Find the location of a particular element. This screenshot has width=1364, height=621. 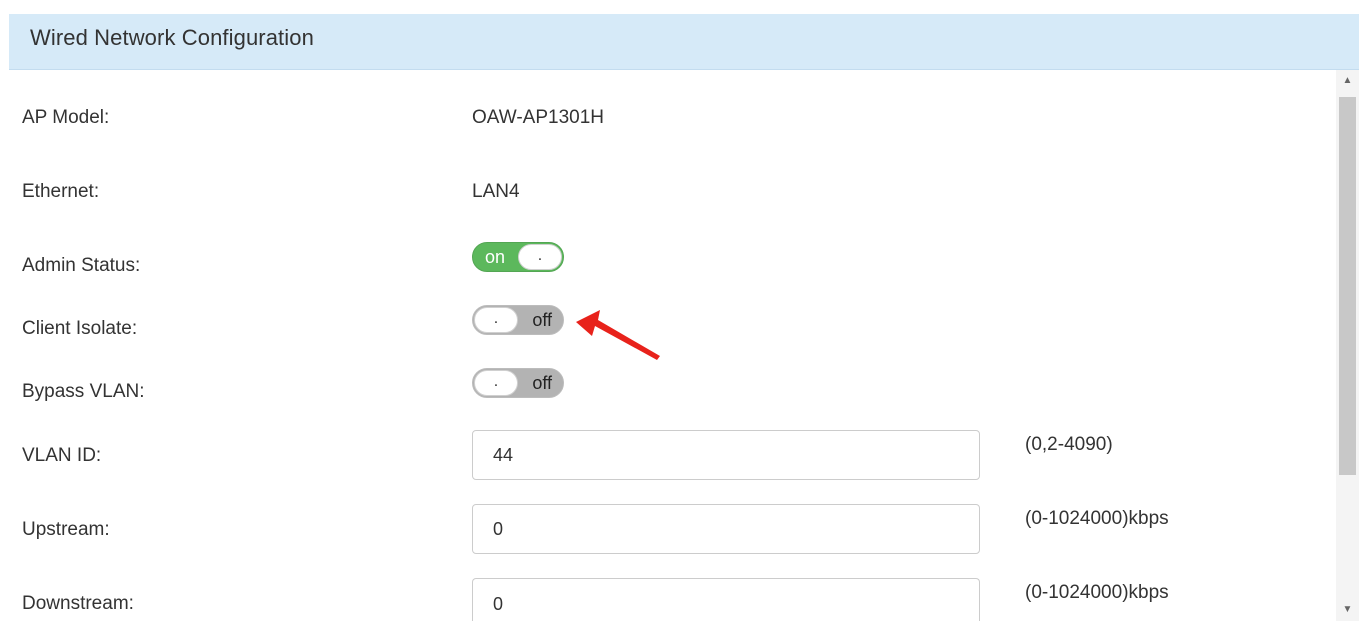

ethernet-value: LAN4 is located at coordinates (496, 191).